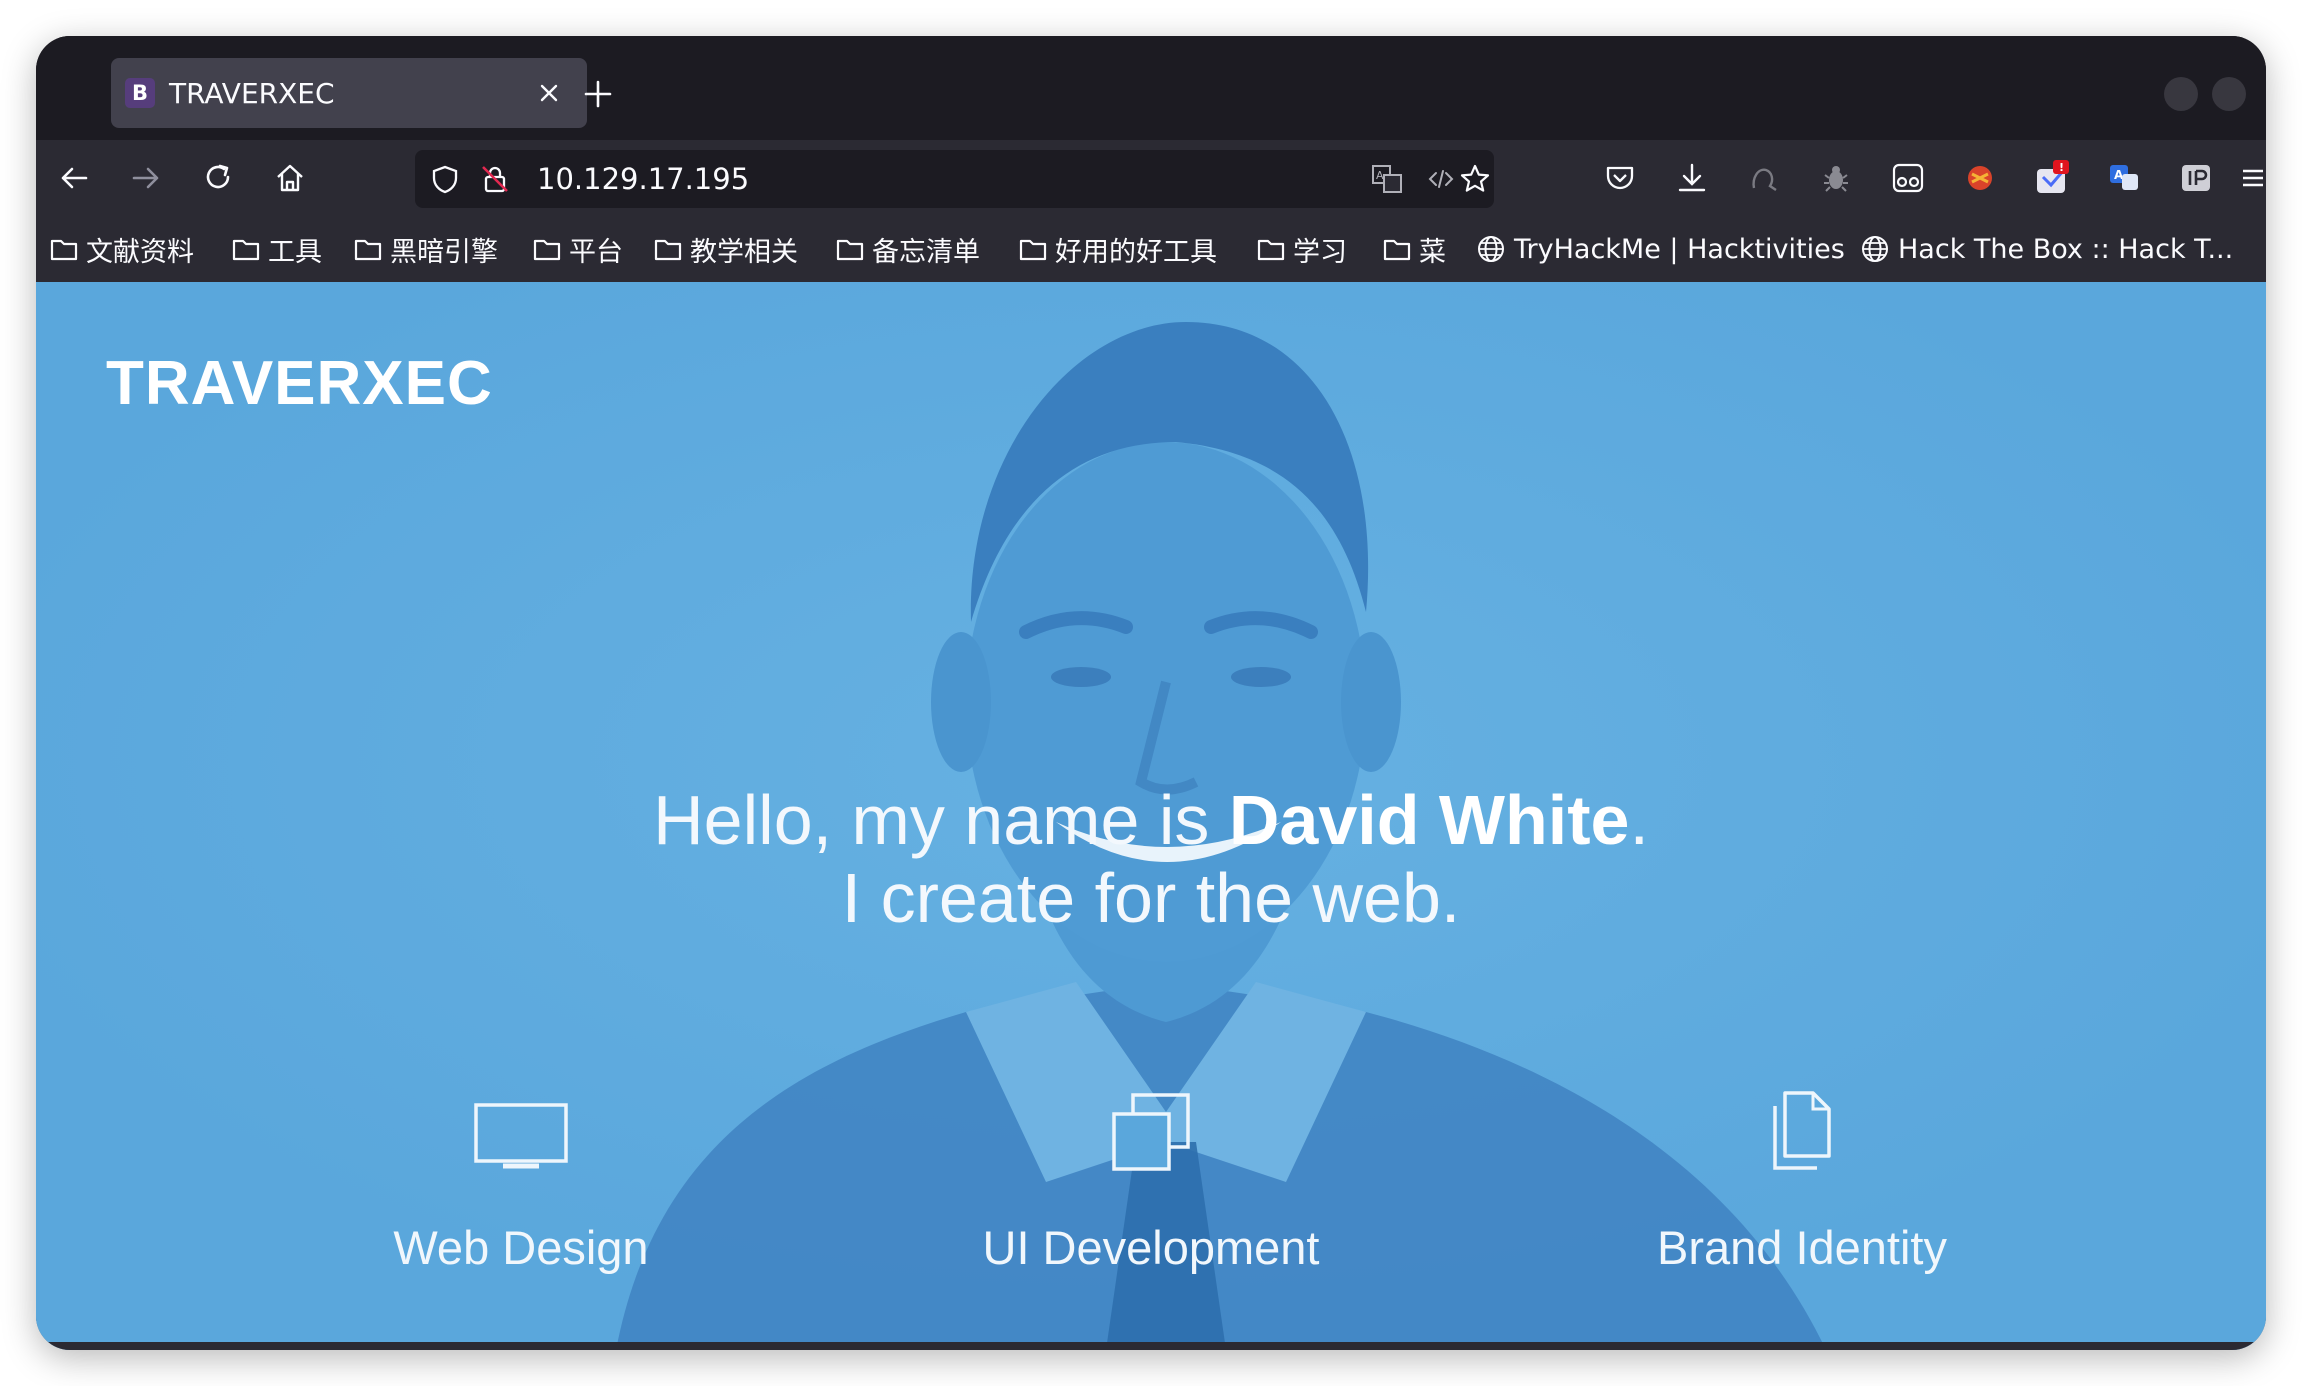 Image resolution: width=2302 pixels, height=1386 pixels. Describe the element at coordinates (1802, 1130) in the screenshot. I see `documents-icon` at that location.